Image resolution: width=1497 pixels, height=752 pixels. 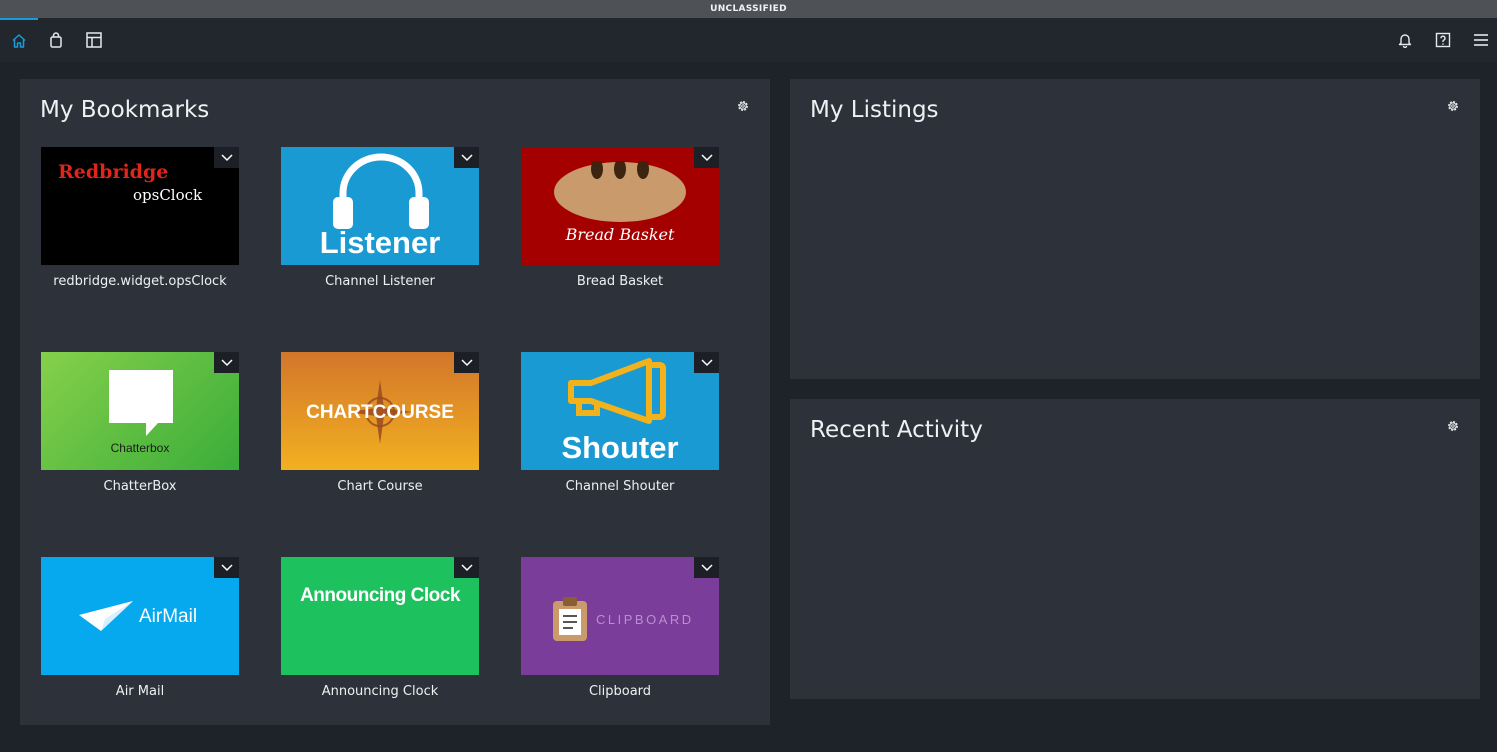 I want to click on thumb-title: CHARTCOURSE, so click(x=380, y=412).